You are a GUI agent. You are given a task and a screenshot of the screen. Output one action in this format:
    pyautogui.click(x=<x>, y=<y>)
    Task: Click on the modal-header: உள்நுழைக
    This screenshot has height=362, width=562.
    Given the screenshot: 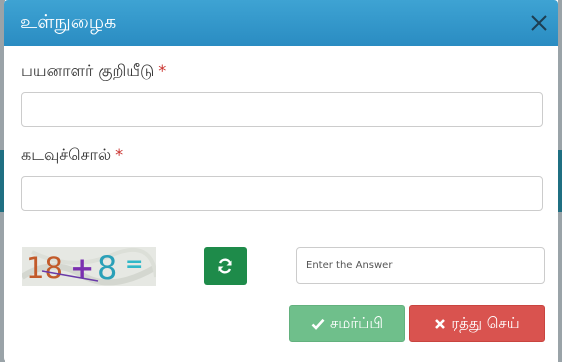 What is the action you would take?
    pyautogui.click(x=281, y=23)
    